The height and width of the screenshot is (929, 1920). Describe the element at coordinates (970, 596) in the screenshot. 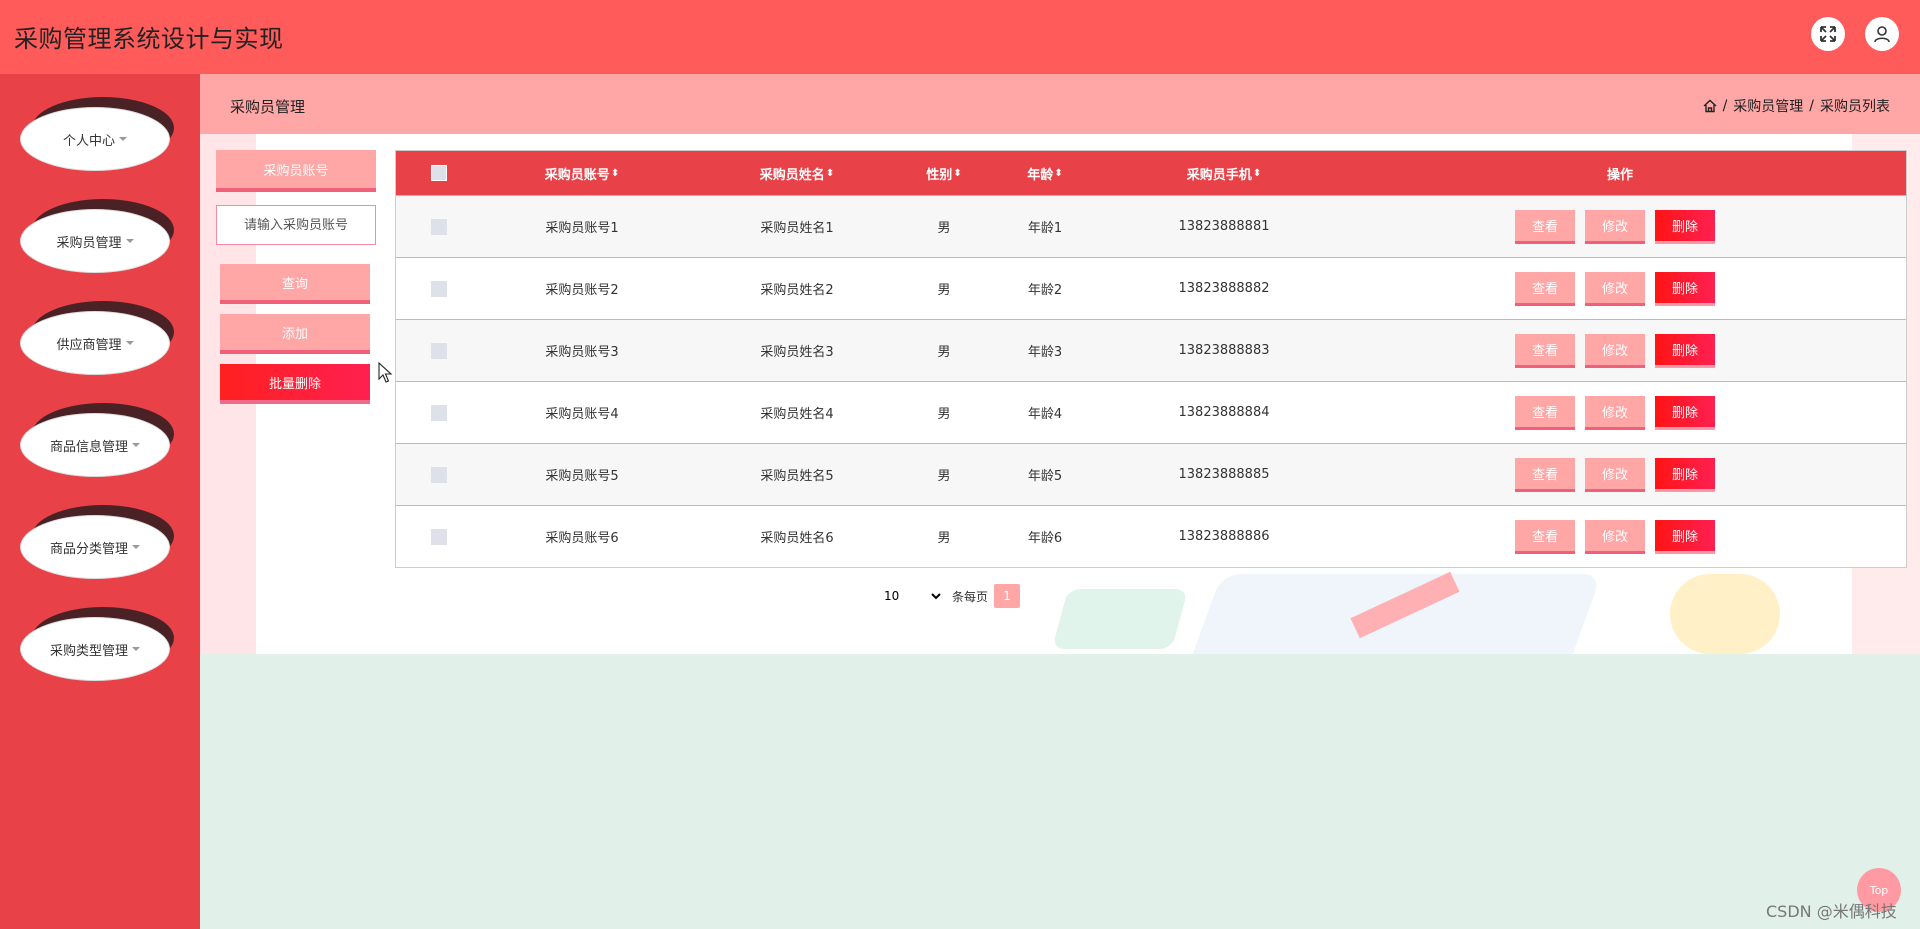

I see `per-page-label: 条每页` at that location.